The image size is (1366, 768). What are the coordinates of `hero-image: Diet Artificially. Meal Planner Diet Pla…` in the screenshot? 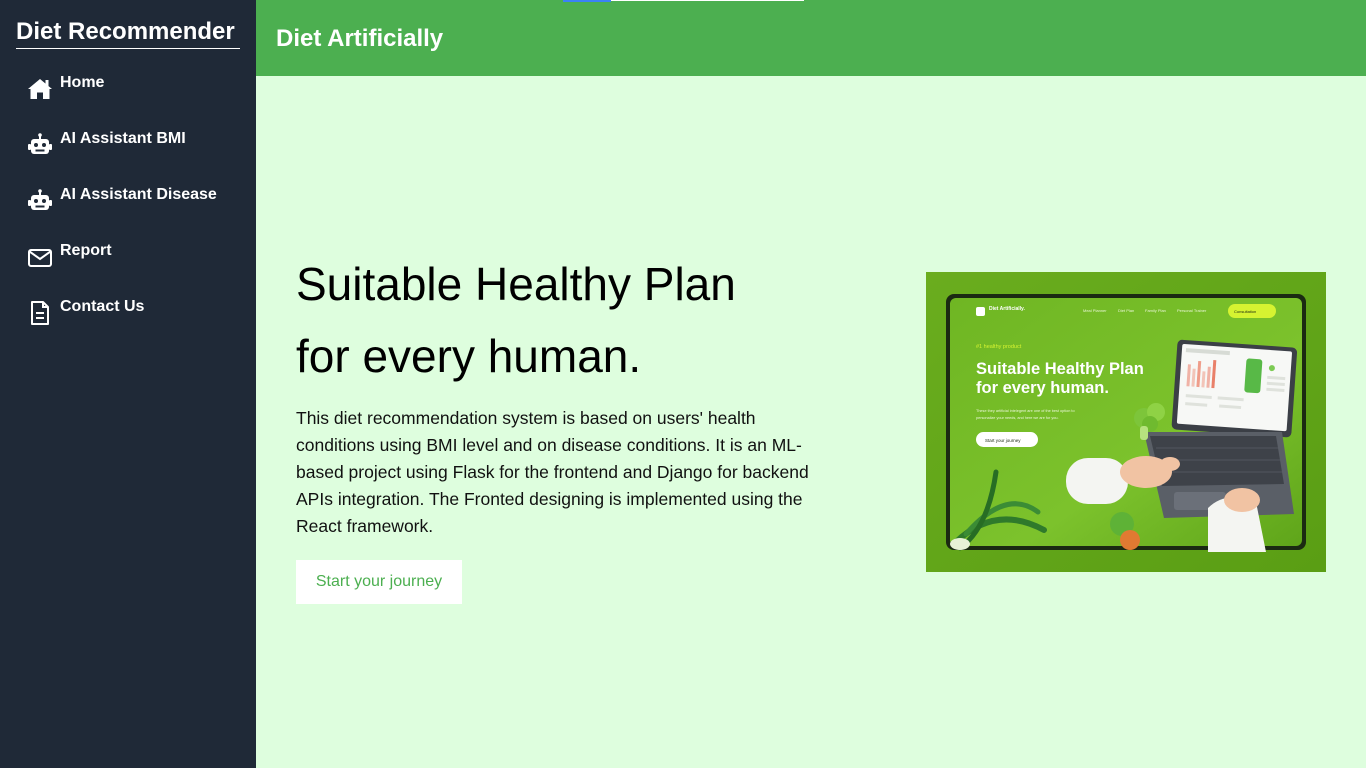 It's located at (1126, 422).